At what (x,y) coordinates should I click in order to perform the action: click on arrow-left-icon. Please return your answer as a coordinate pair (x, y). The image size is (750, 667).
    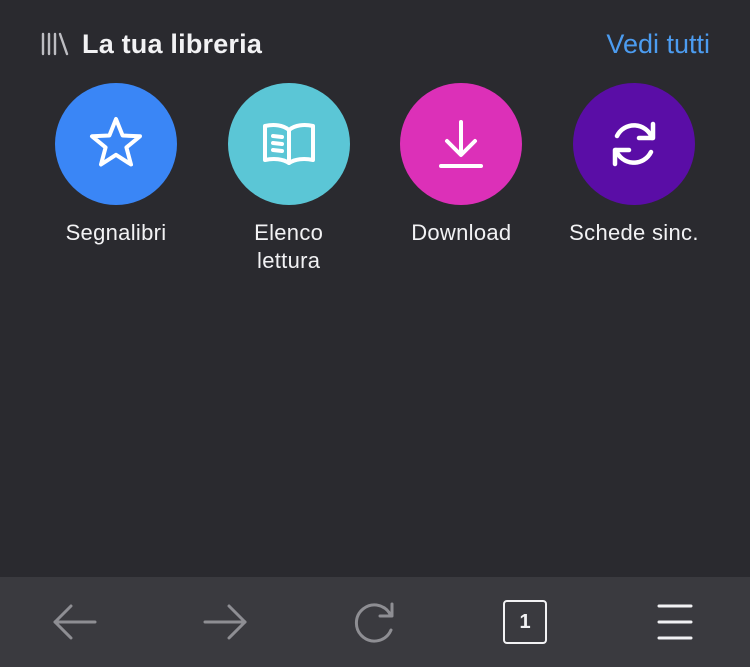
    Looking at the image, I should click on (75, 622).